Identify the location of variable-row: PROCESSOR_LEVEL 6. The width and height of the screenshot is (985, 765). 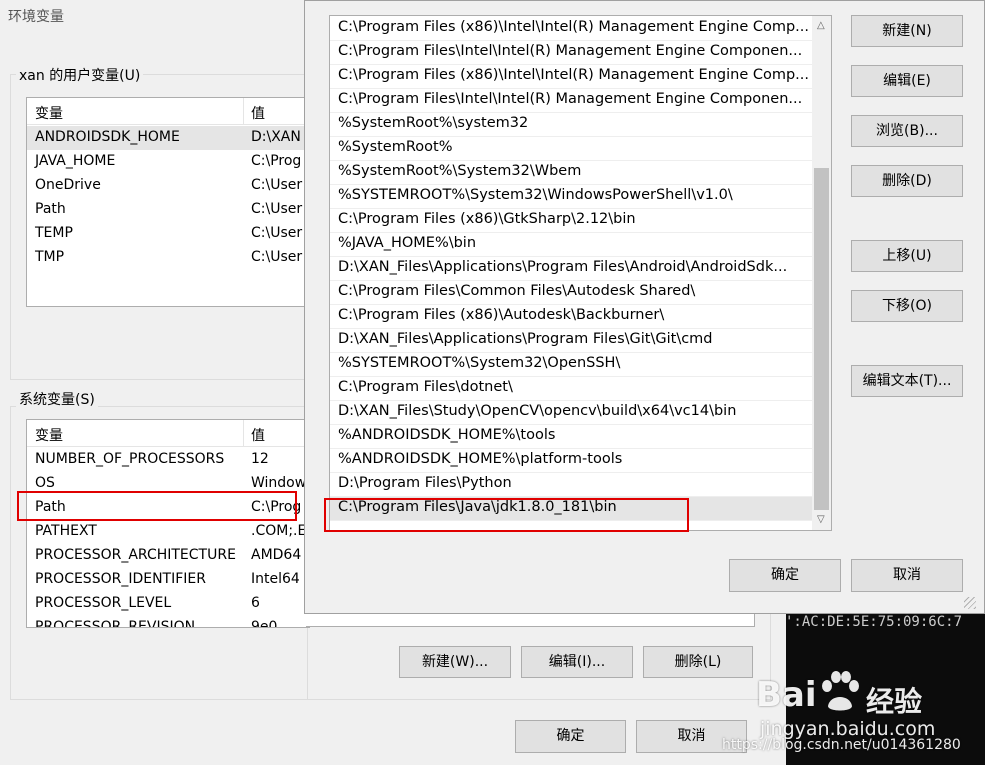
(168, 604).